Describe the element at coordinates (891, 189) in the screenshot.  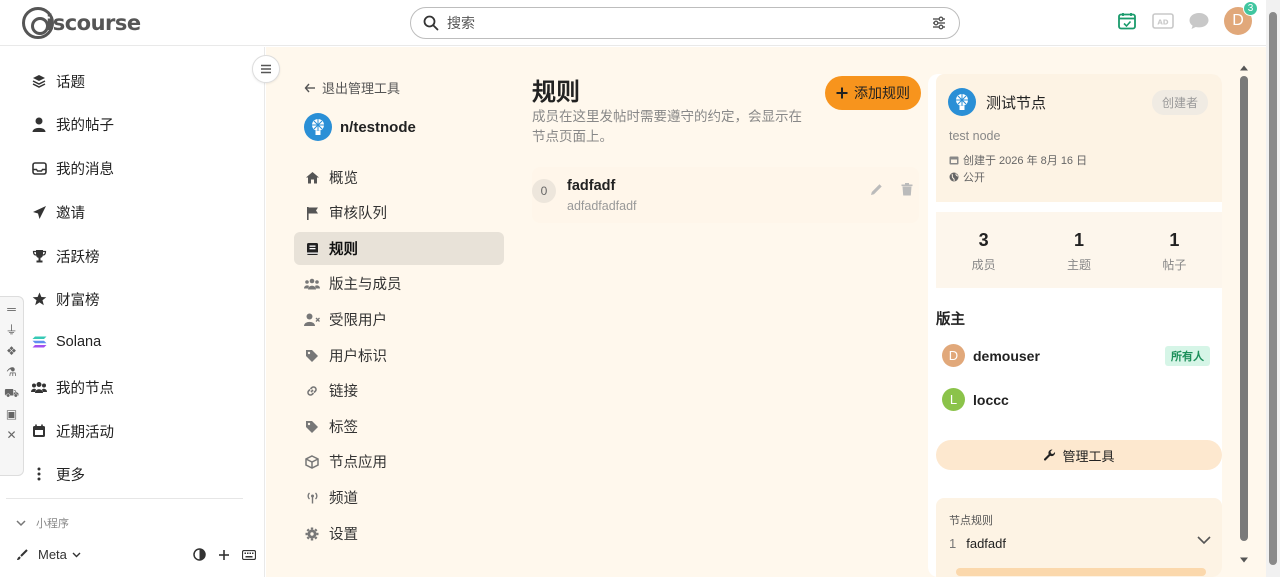
I see `rule-actions` at that location.